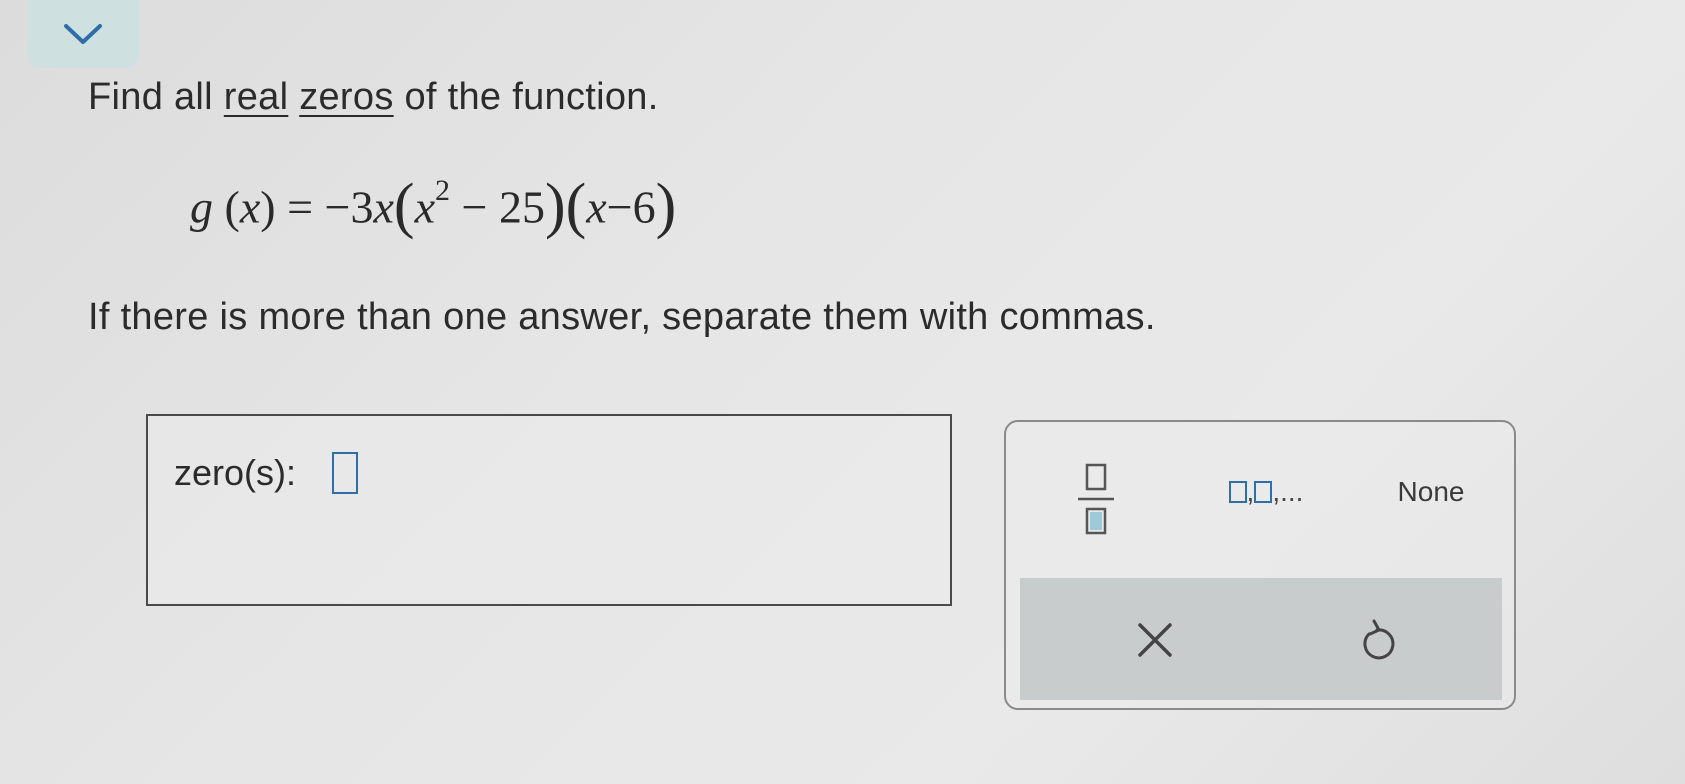 Image resolution: width=1685 pixels, height=784 pixels. I want to click on function-name: g, so click(201, 207).